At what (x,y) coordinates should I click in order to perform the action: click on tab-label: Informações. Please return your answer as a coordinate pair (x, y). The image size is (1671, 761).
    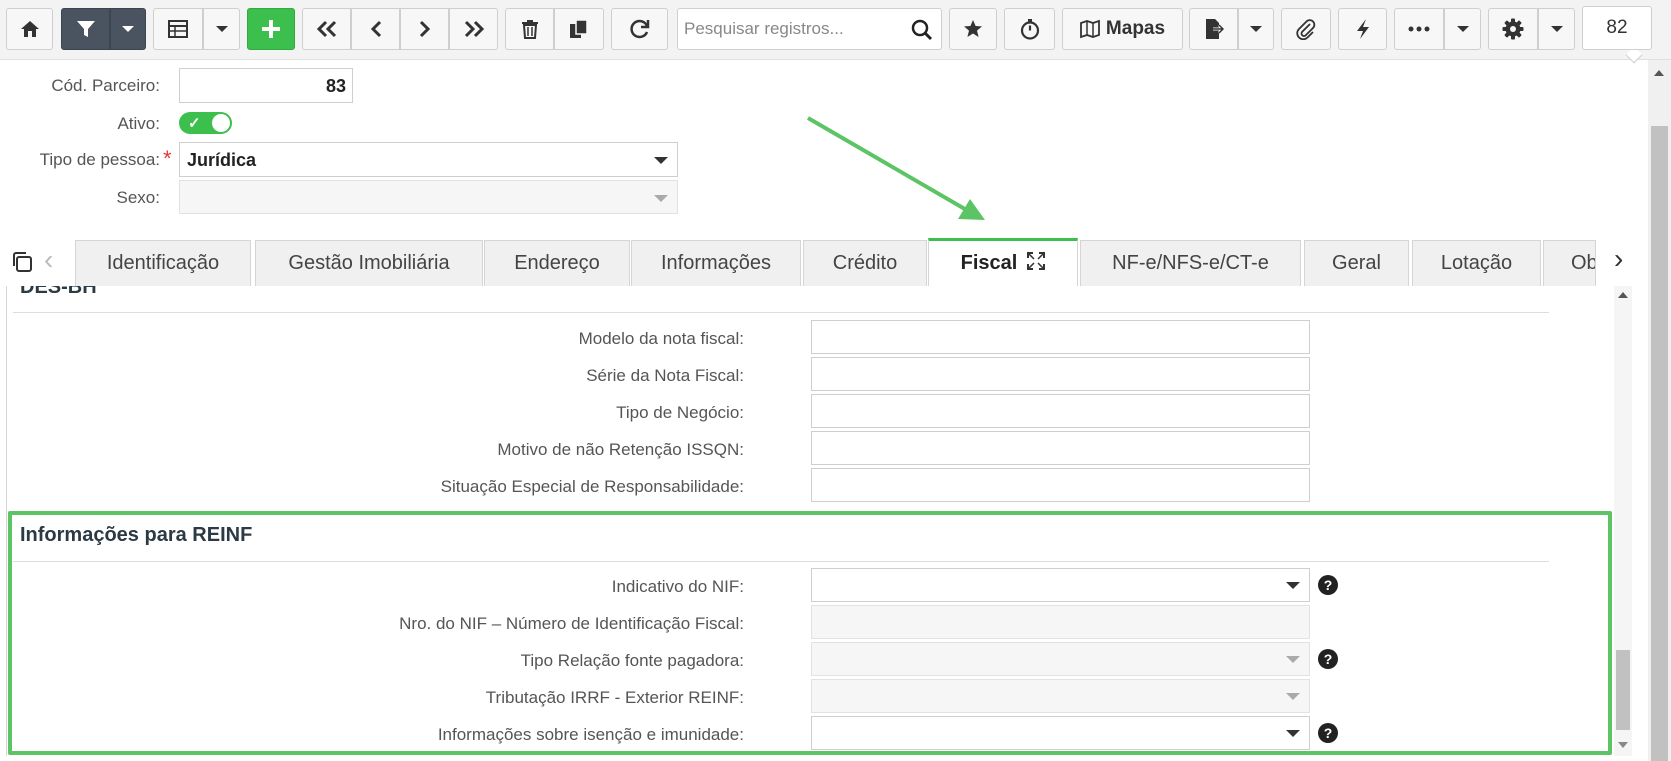
    Looking at the image, I should click on (716, 263).